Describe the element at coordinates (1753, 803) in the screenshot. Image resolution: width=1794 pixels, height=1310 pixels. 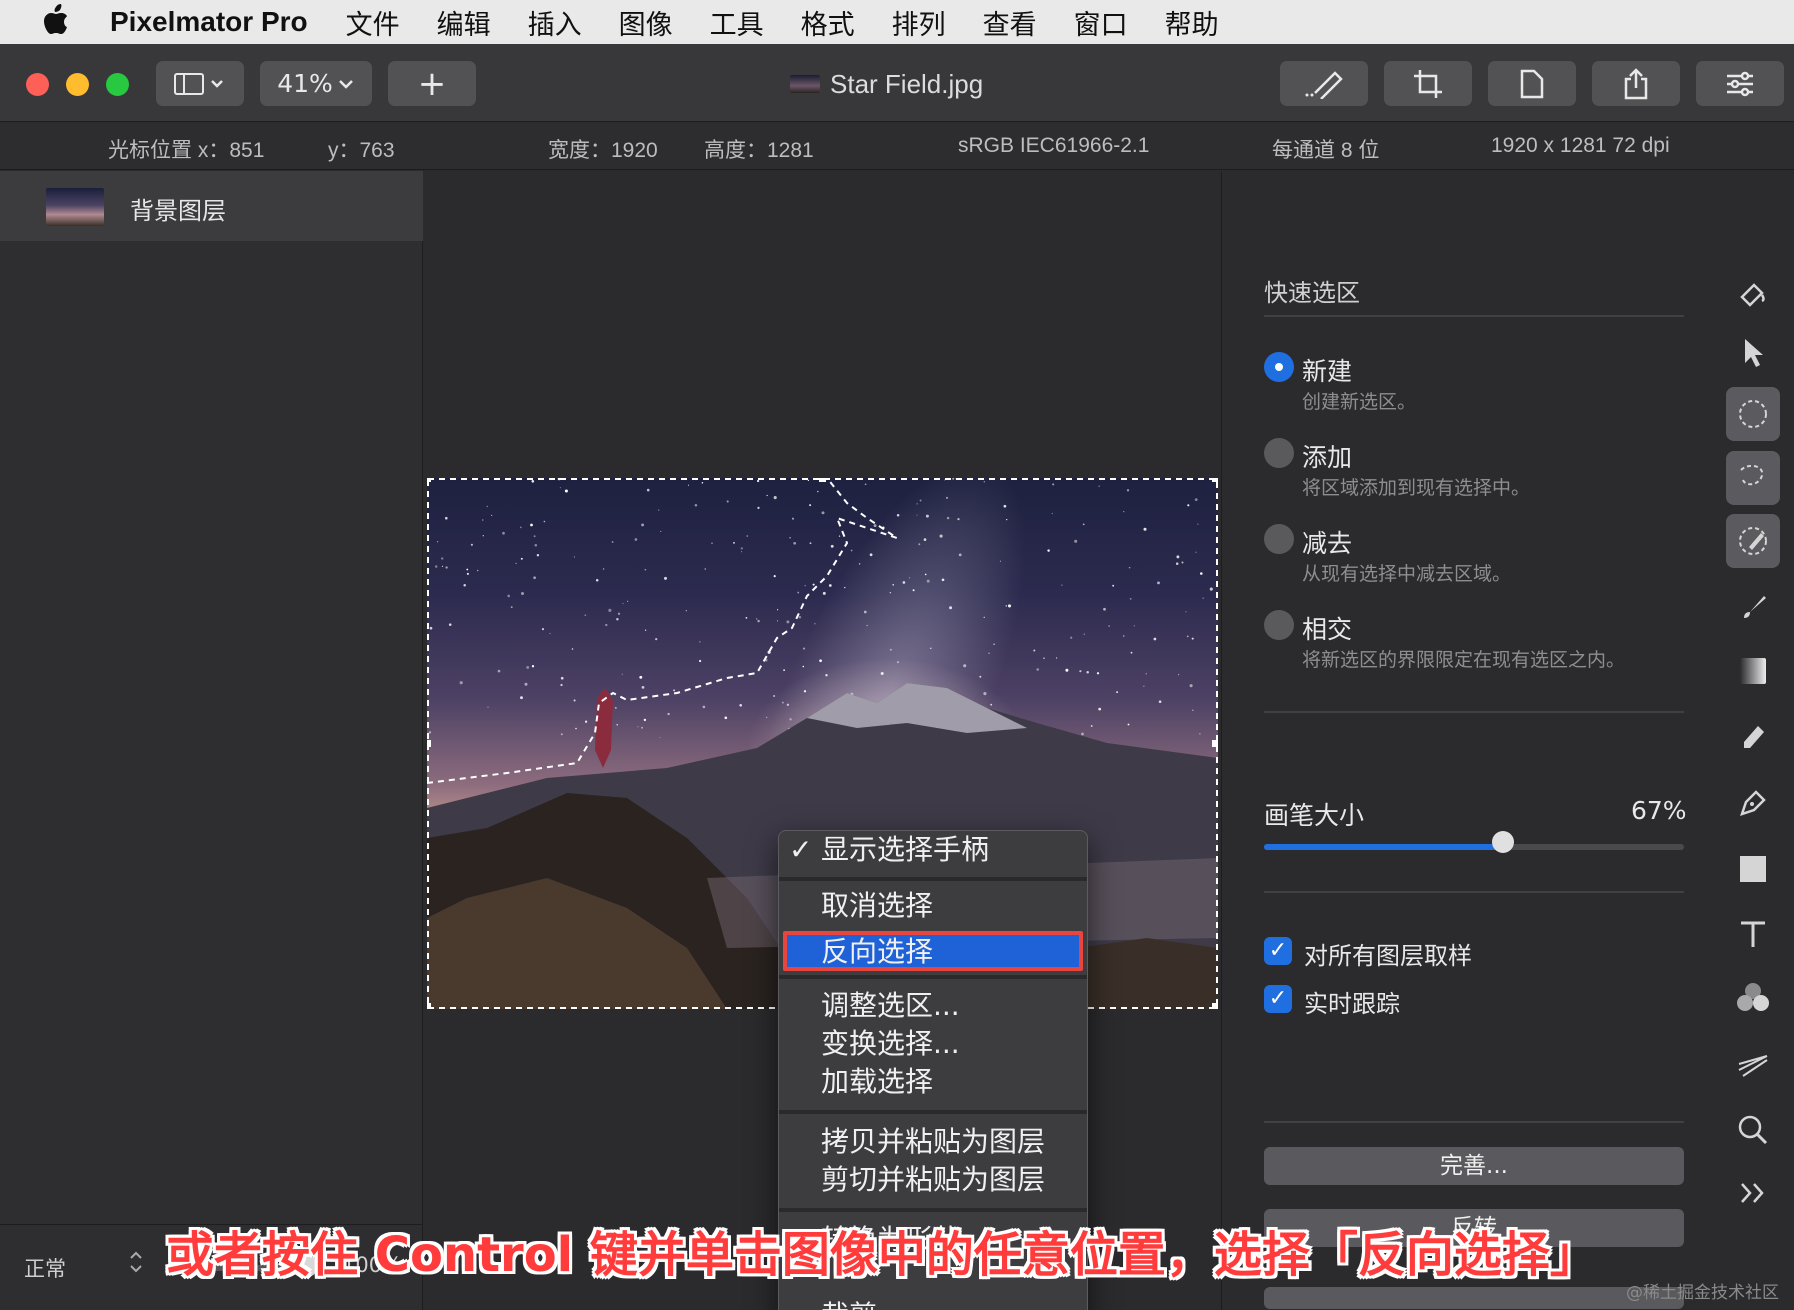
I see `pen-icon` at that location.